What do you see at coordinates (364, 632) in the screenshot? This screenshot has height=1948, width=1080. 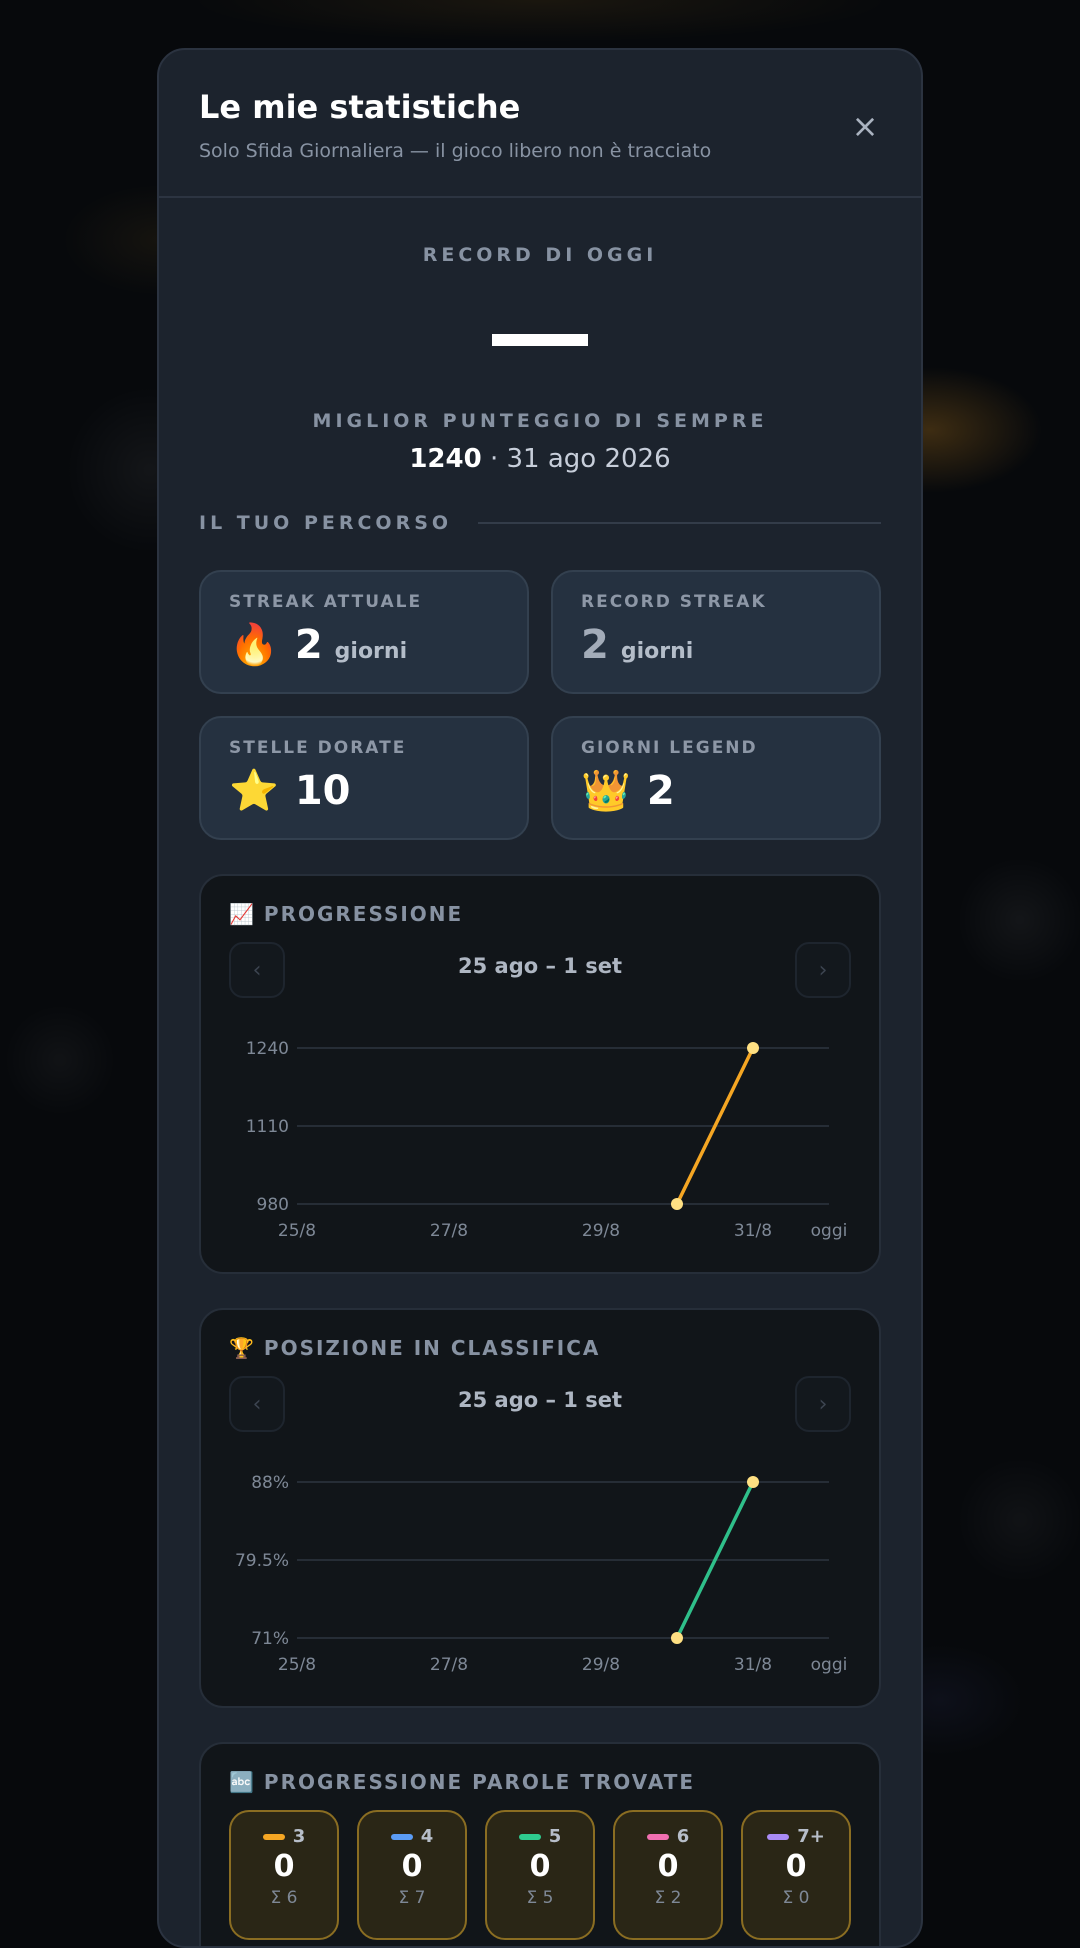 I see `stat-card-current-streak: STREAK ATTUALE 🔥 2 giorni` at bounding box center [364, 632].